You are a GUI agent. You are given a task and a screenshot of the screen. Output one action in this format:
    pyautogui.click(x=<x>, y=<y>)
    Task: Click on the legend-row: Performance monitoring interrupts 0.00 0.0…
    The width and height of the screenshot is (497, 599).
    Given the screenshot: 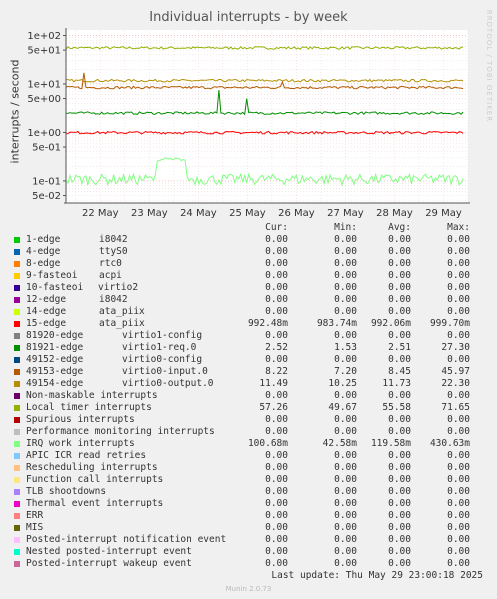 What is the action you would take?
    pyautogui.click(x=248, y=432)
    